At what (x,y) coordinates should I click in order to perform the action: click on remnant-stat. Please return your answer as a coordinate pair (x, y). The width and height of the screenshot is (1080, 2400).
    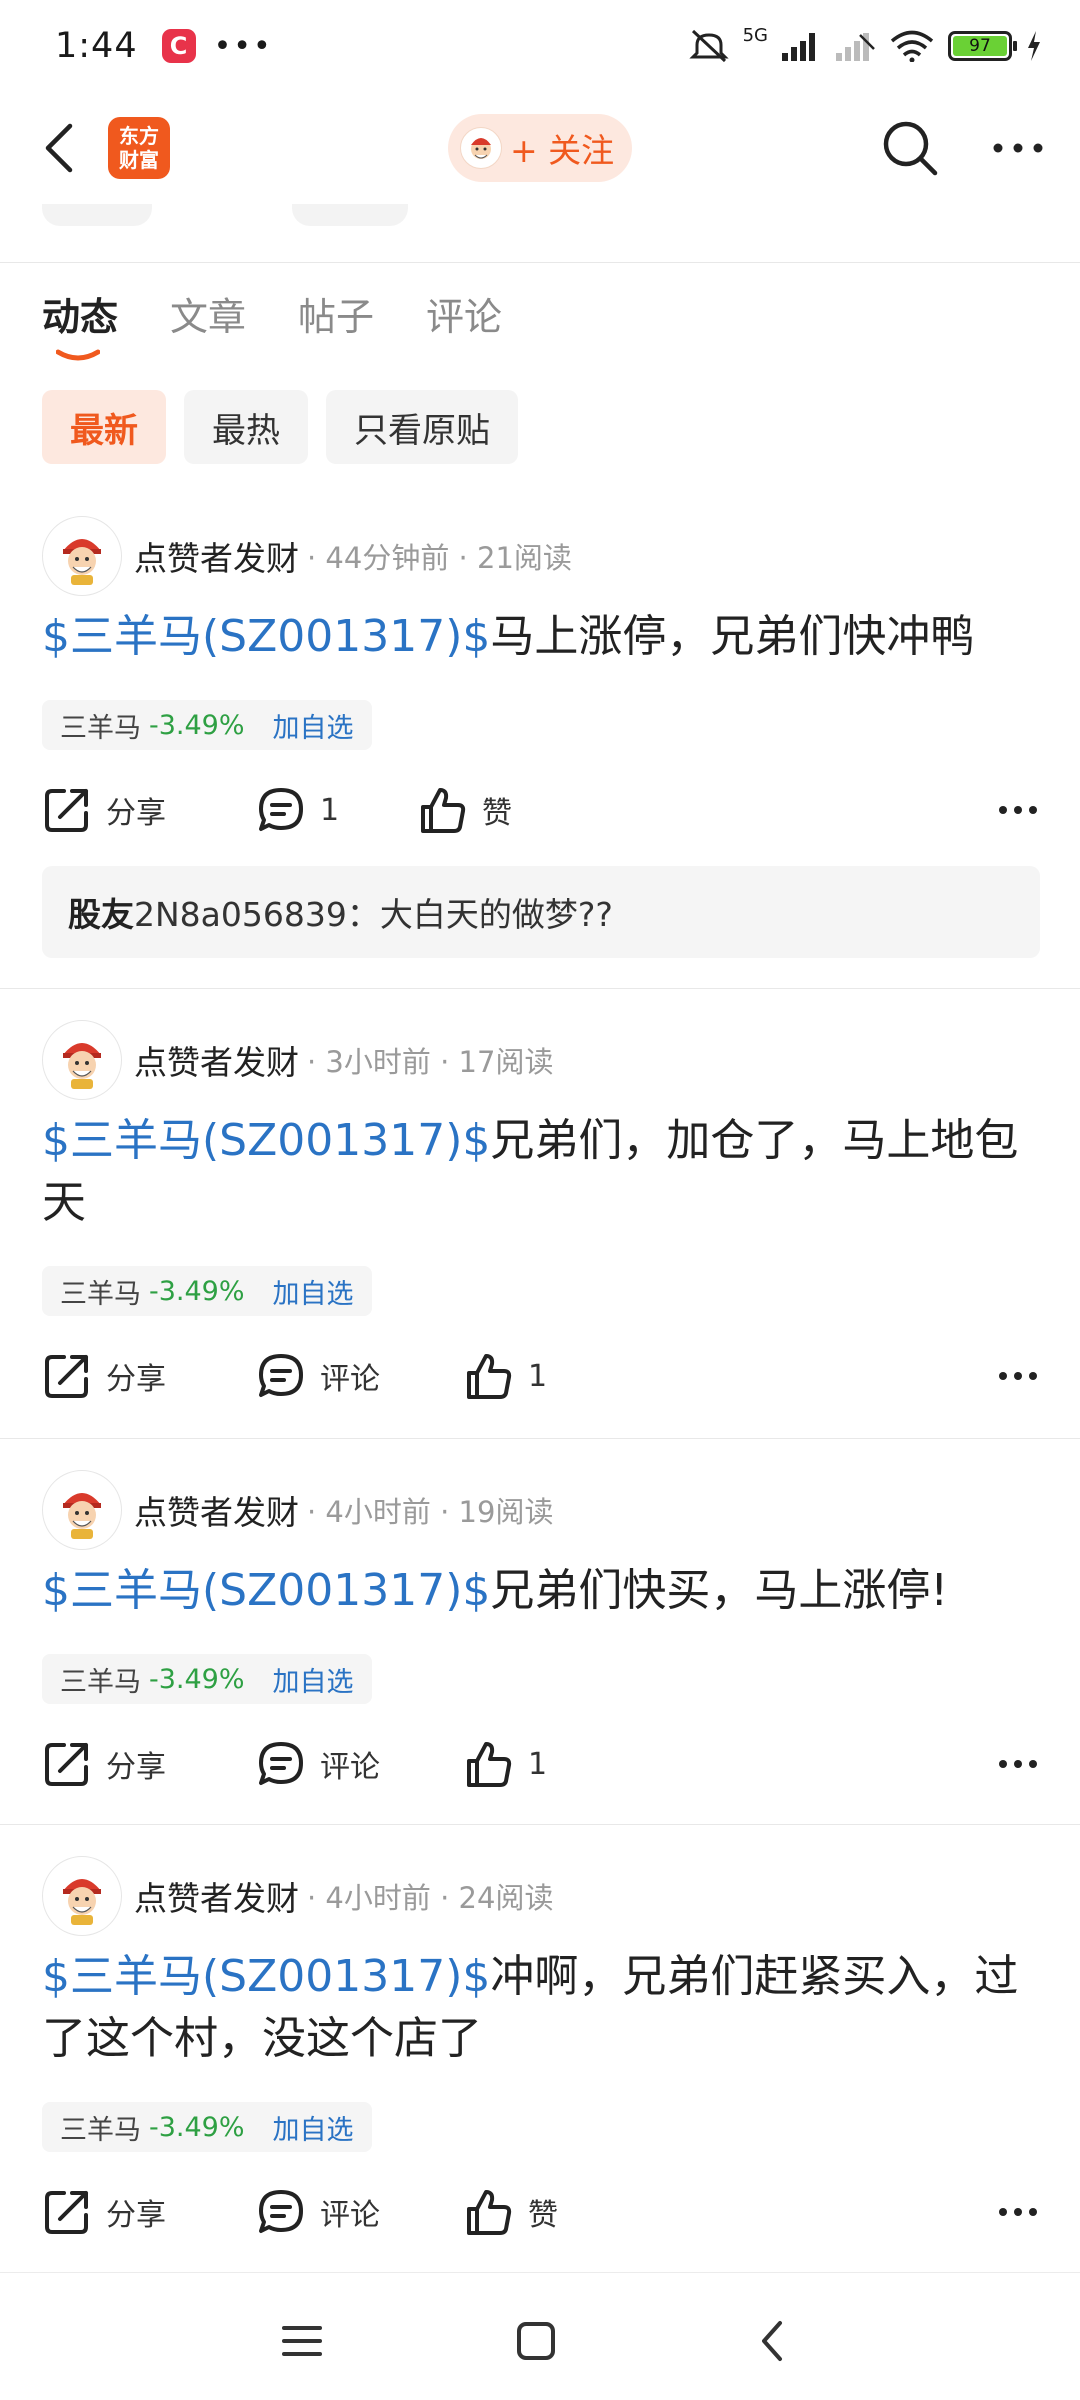
    Looking at the image, I should click on (97, 215).